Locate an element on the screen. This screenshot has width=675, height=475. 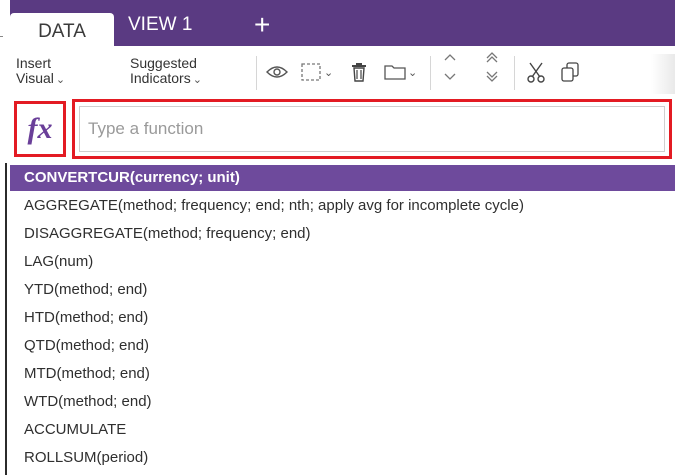
fx-button: fx is located at coordinates (40, 129).